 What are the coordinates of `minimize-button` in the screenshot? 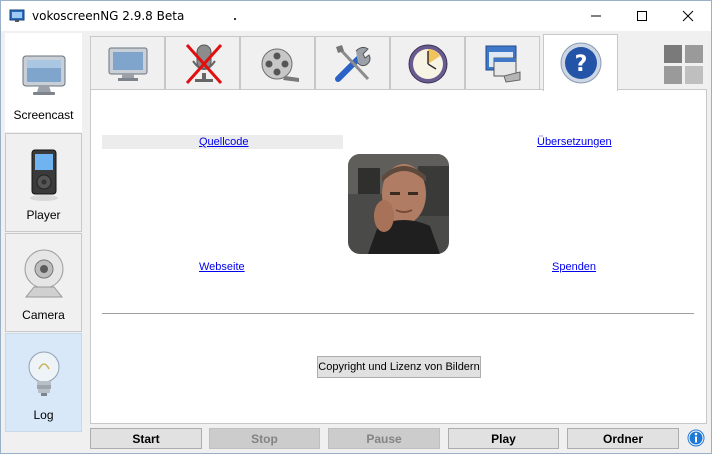 It's located at (596, 16).